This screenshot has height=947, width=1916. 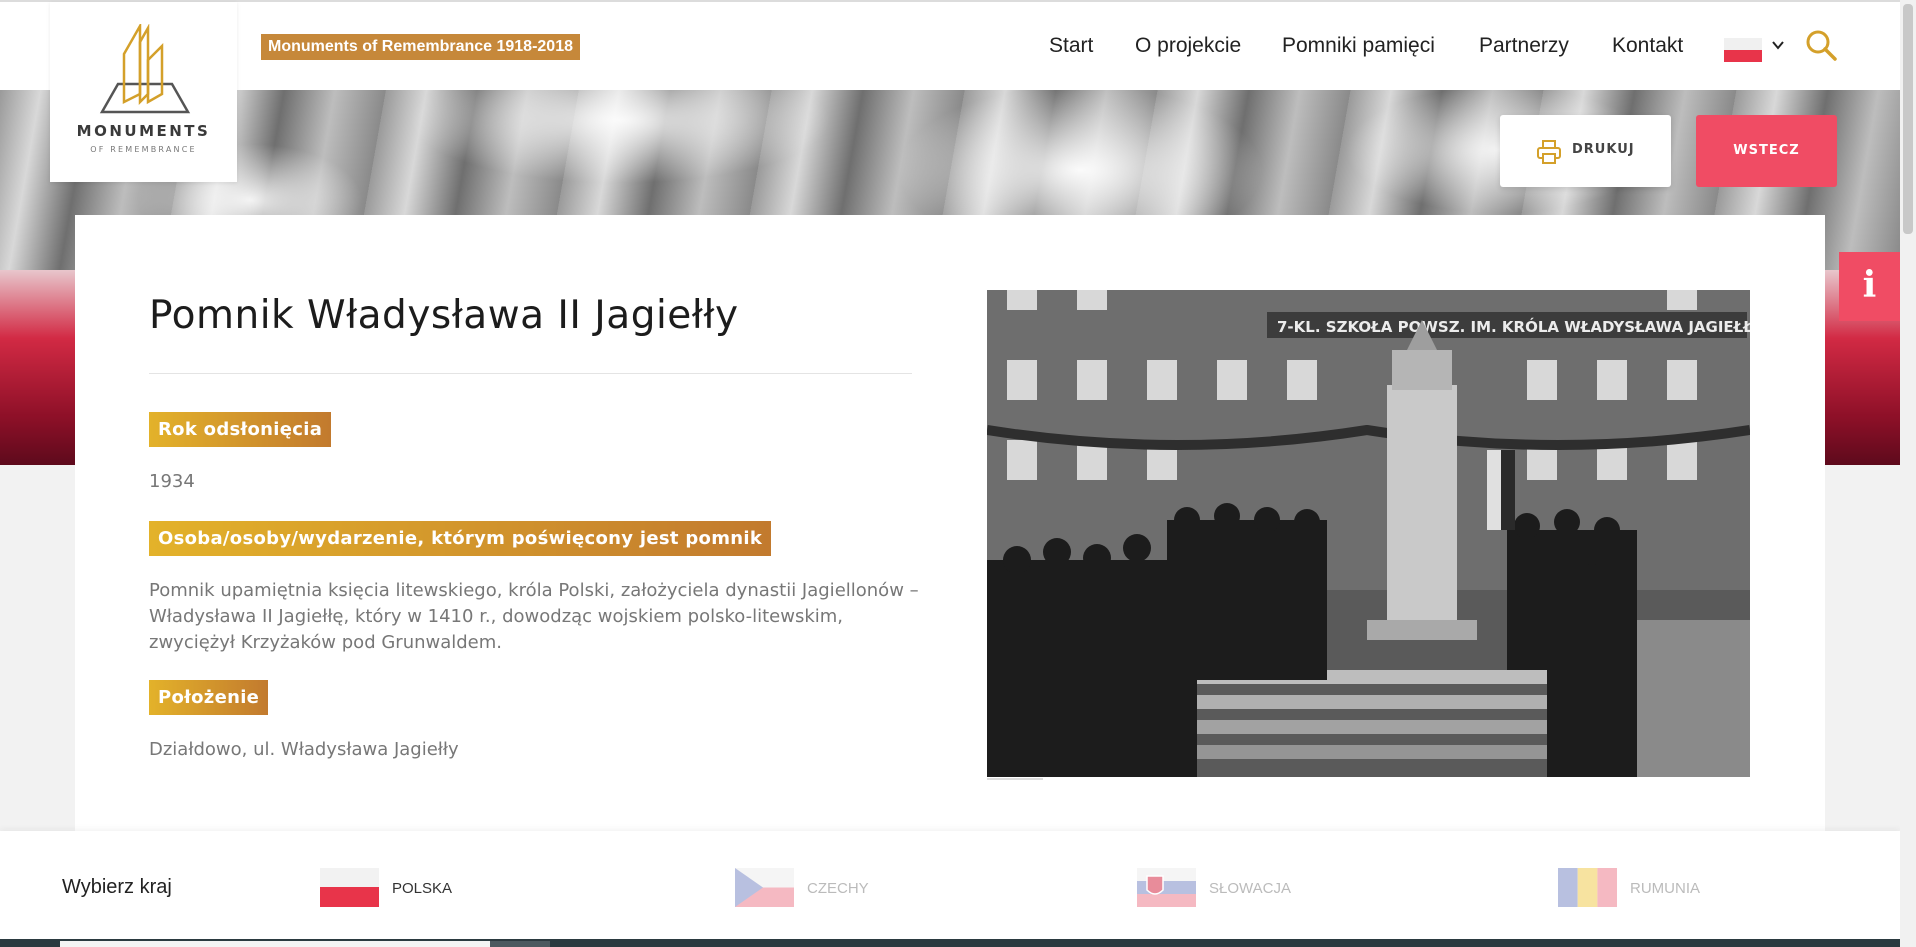 What do you see at coordinates (1603, 149) in the screenshot?
I see `print-button-label: DRUKUJ` at bounding box center [1603, 149].